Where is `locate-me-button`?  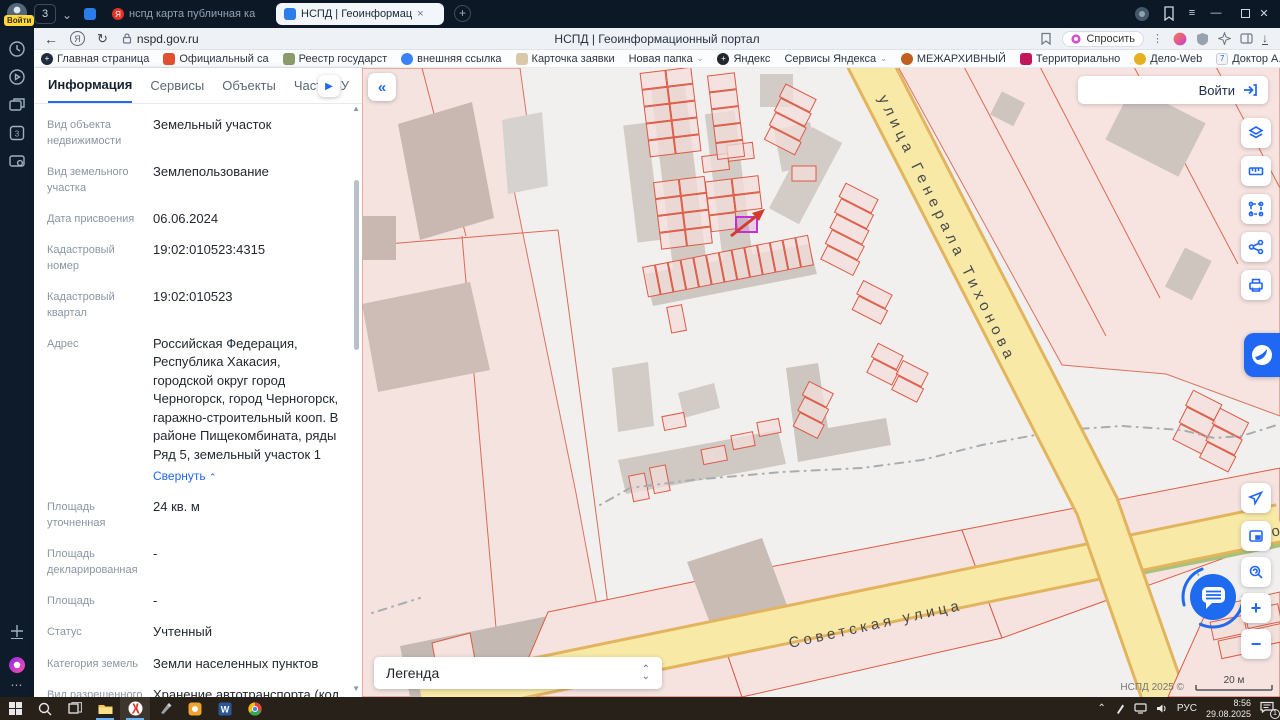 locate-me-button is located at coordinates (1256, 498).